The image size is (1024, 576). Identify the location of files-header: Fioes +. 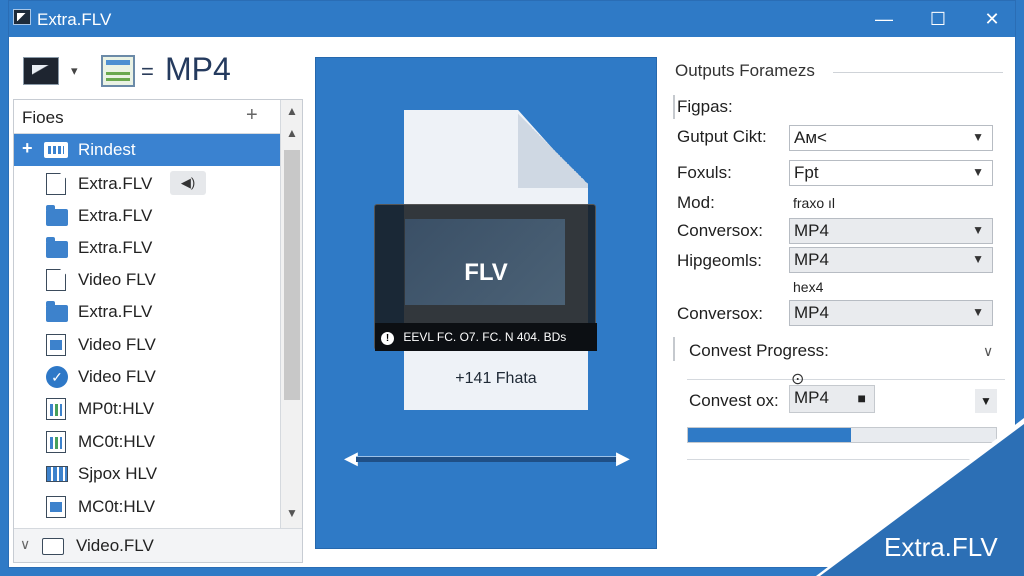
(147, 117).